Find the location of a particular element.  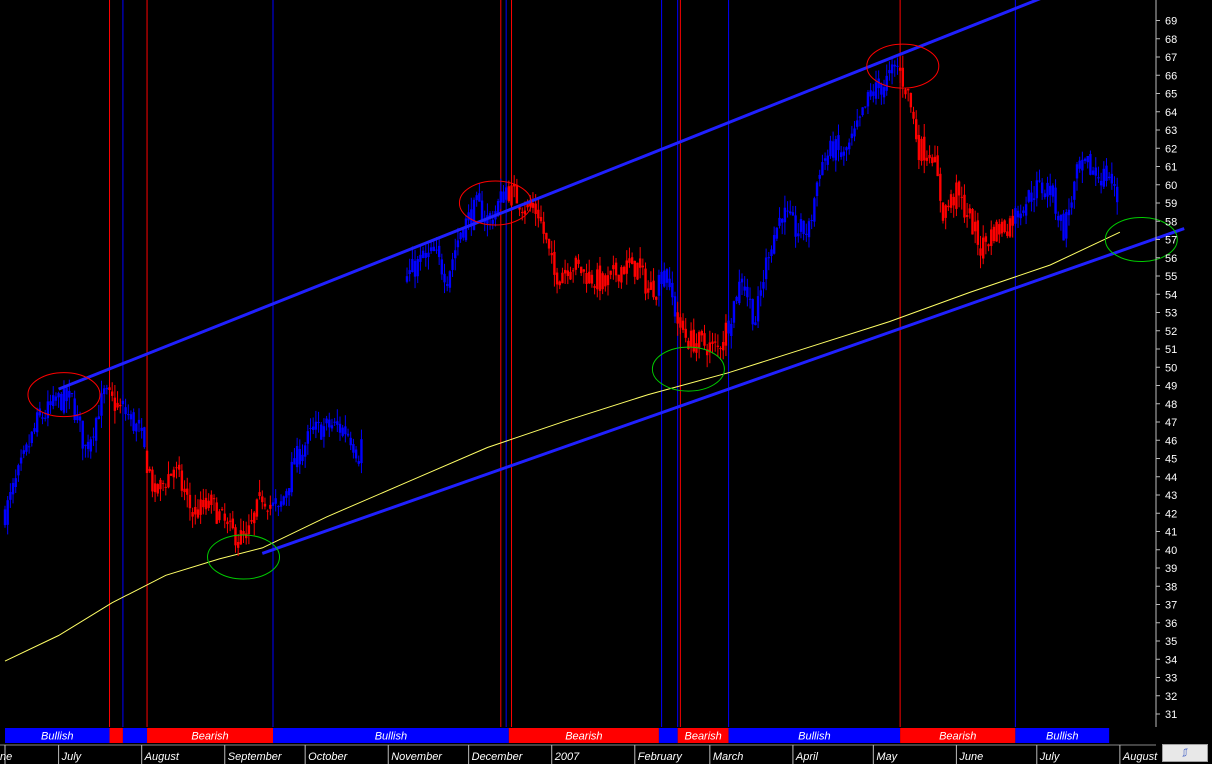

y-tick-label: 35 is located at coordinates (1171, 642).